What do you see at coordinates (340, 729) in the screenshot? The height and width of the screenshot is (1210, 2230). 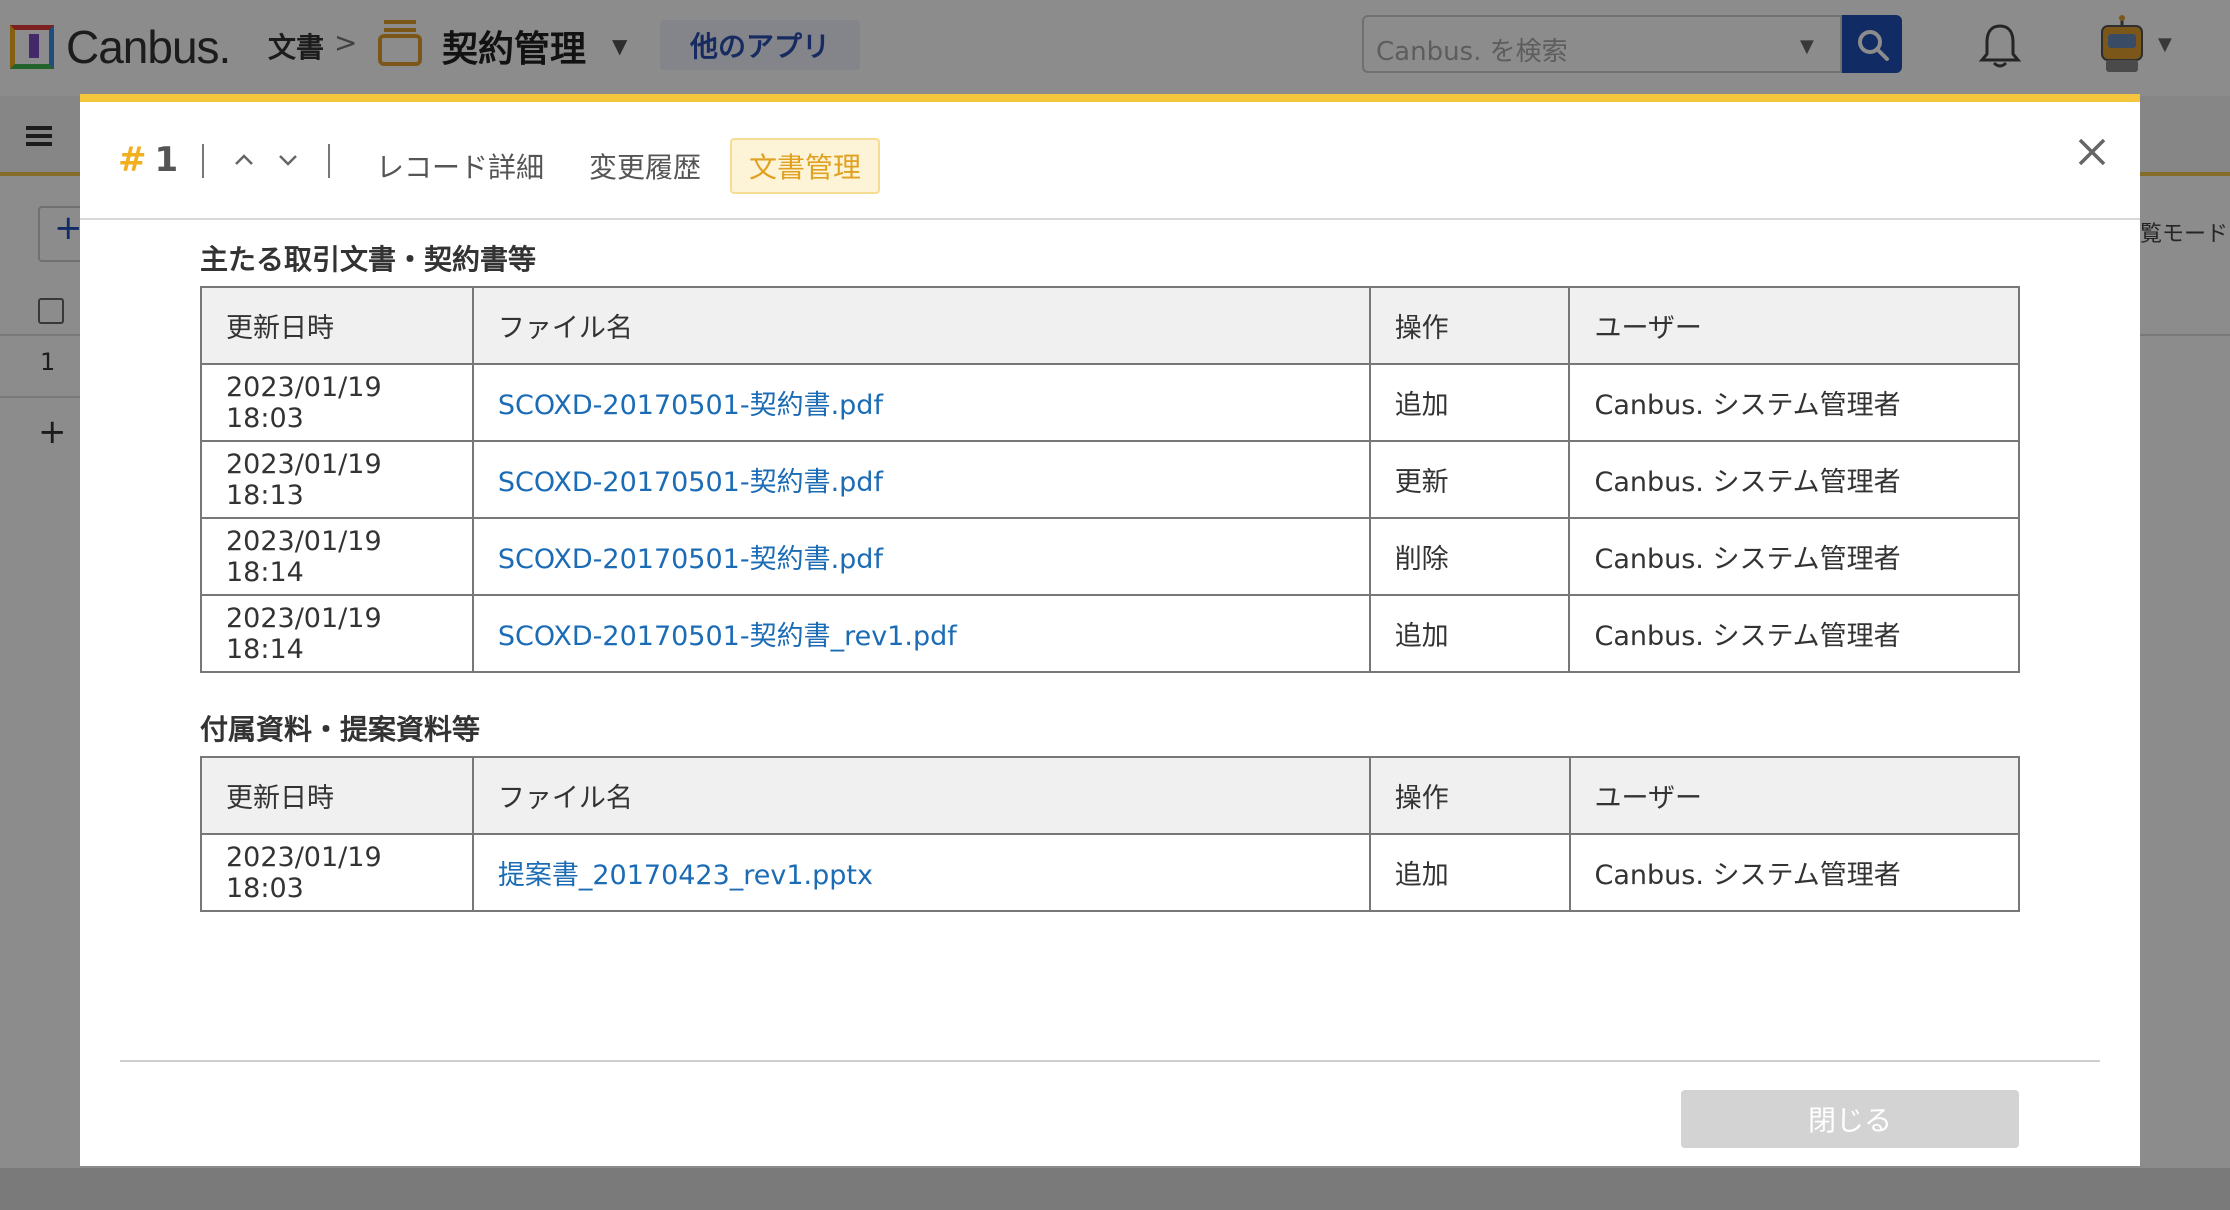 I see `section-title-attachments: 付属資料・提案資料等` at bounding box center [340, 729].